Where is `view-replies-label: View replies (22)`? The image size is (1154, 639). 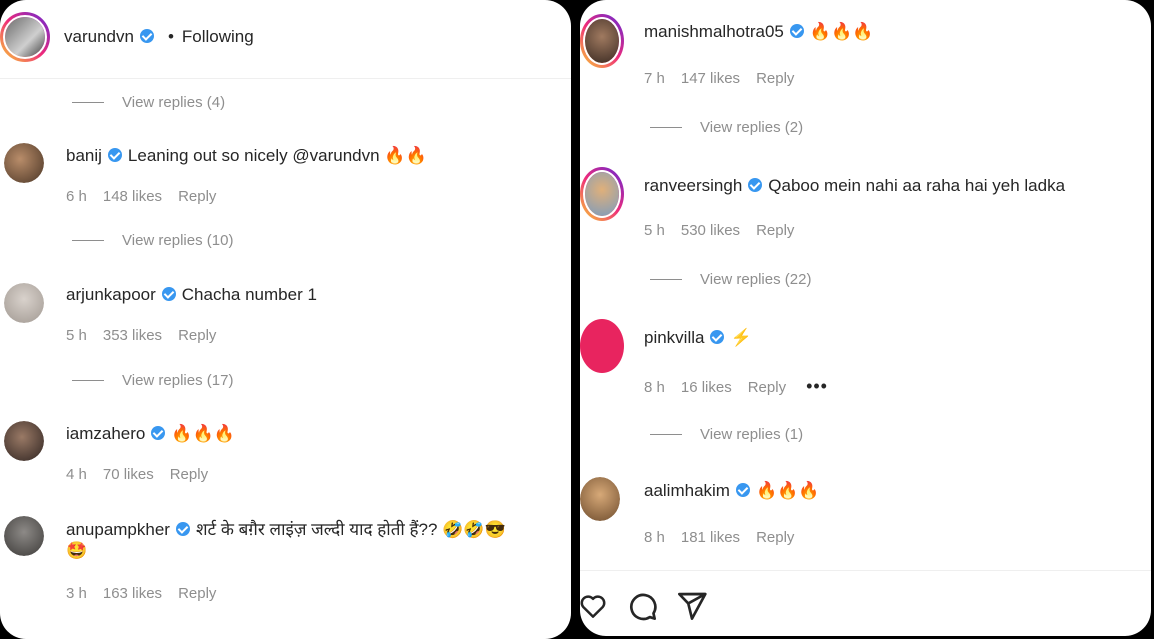
view-replies-label: View replies (22) is located at coordinates (756, 279).